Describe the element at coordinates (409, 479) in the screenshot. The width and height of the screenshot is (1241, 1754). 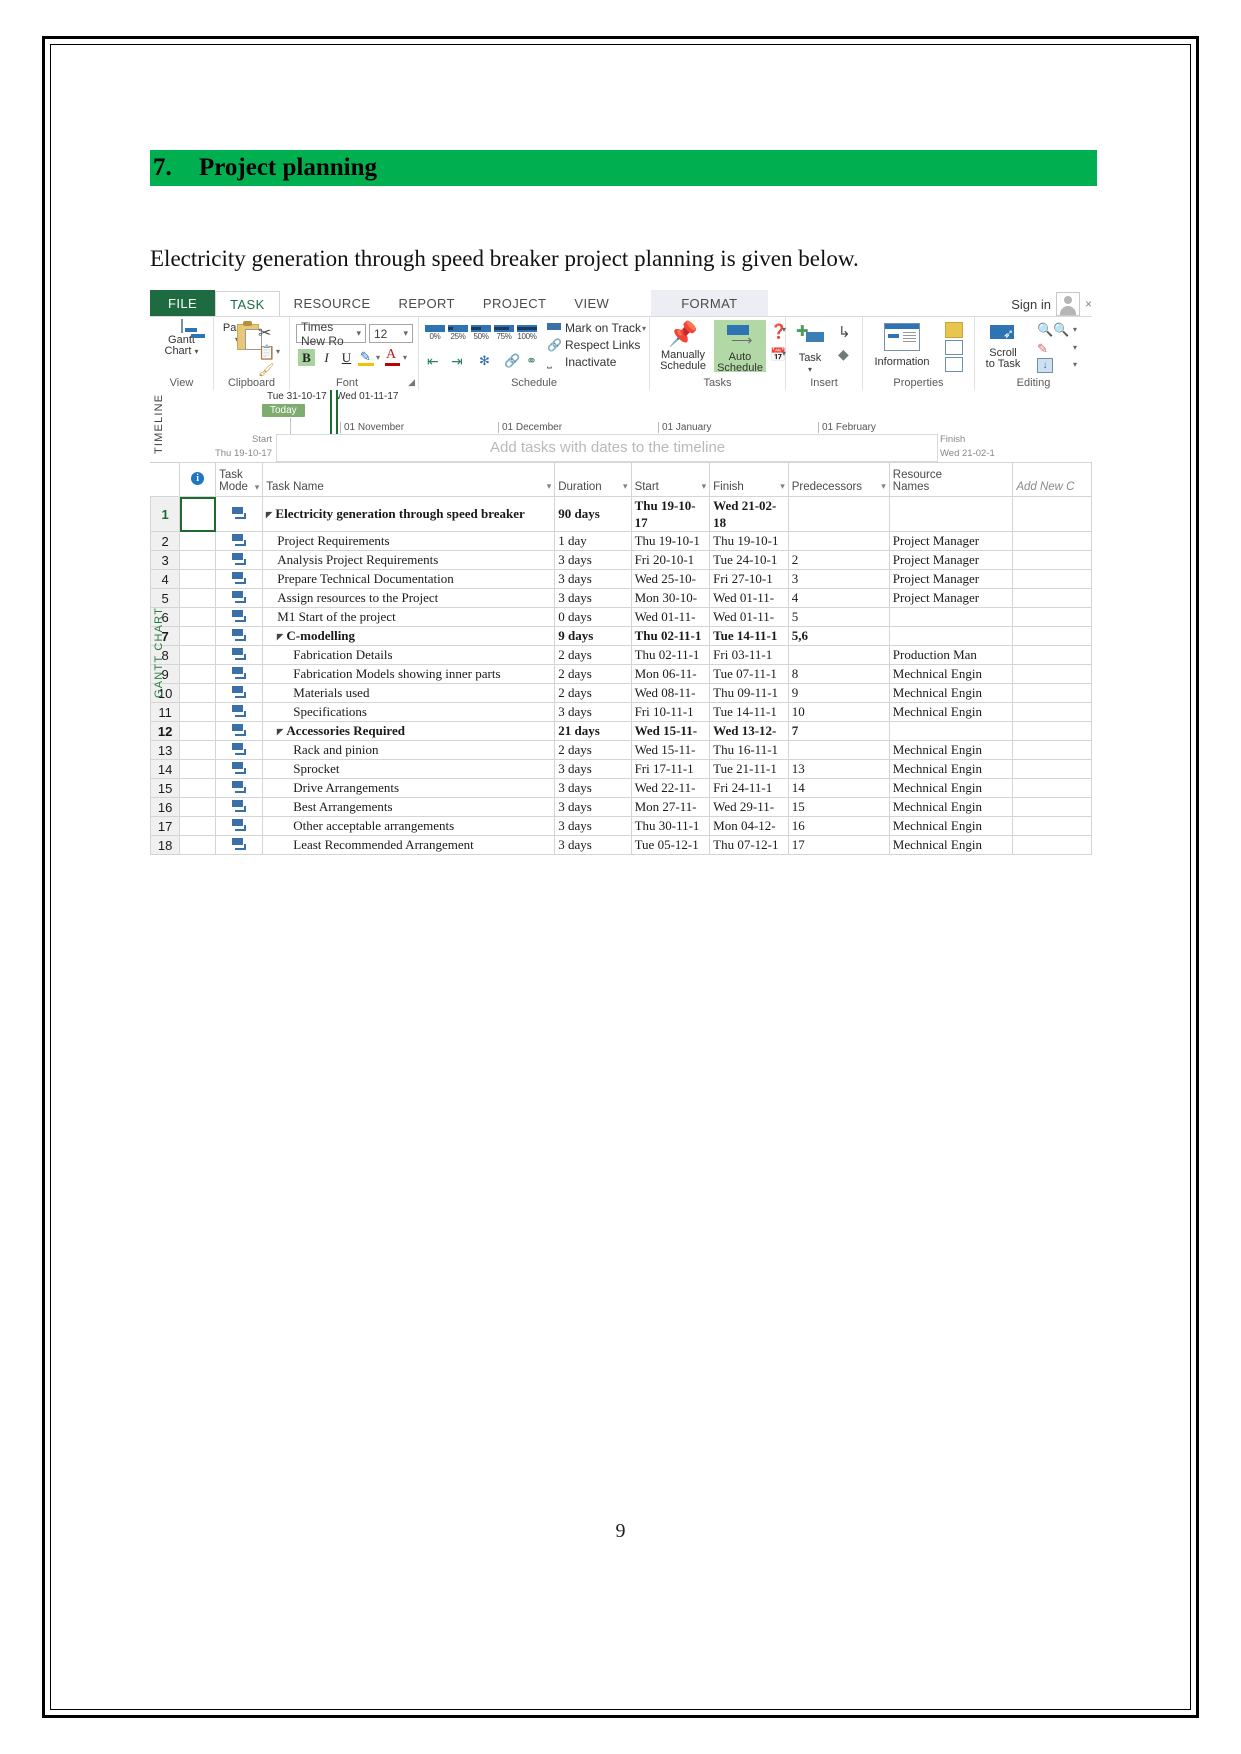
I see `header-task-name: Task Name ▾` at that location.